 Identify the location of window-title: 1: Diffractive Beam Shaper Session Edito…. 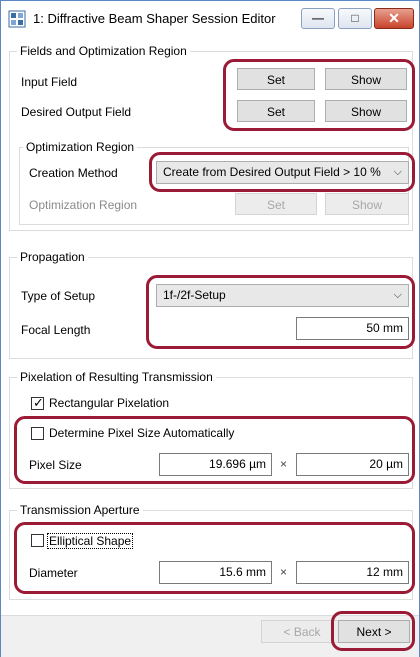
(154, 18).